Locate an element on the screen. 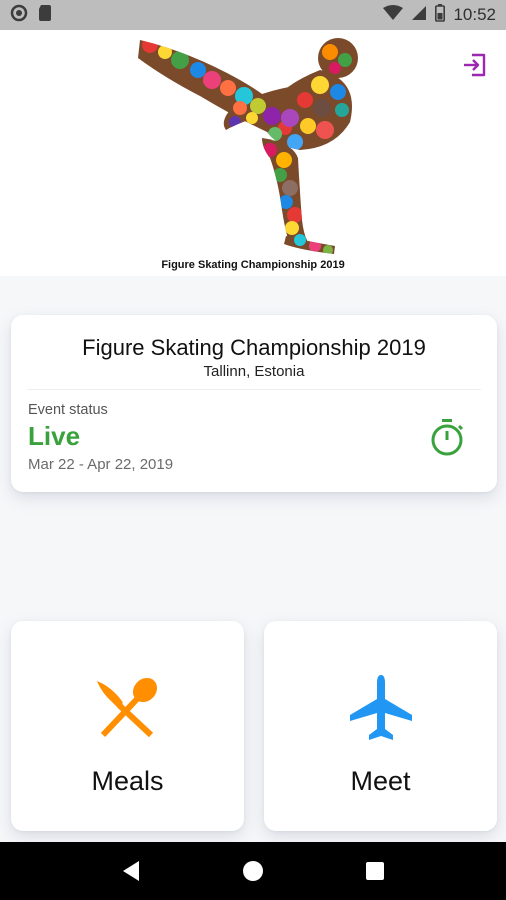 The height and width of the screenshot is (900, 506). battery-icon is located at coordinates (440, 15).